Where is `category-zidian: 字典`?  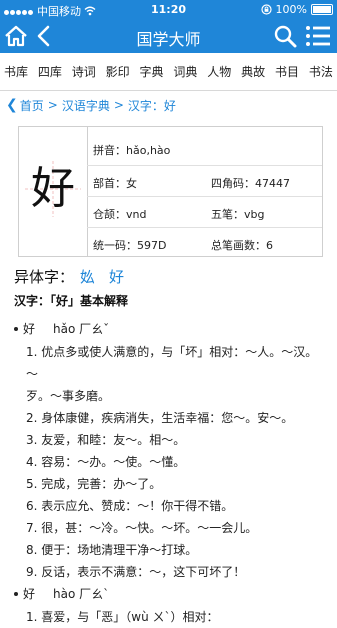 category-zidian: 字典 is located at coordinates (152, 71).